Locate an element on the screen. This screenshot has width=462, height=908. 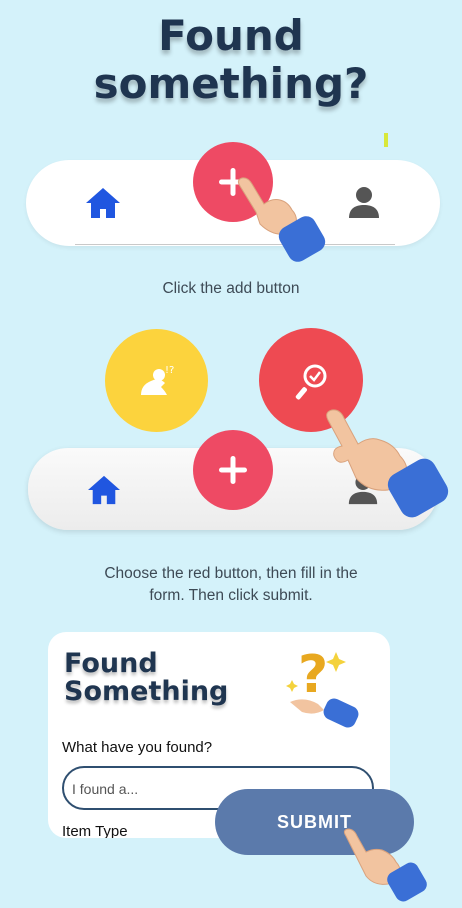
decorative-mark is located at coordinates (386, 140).